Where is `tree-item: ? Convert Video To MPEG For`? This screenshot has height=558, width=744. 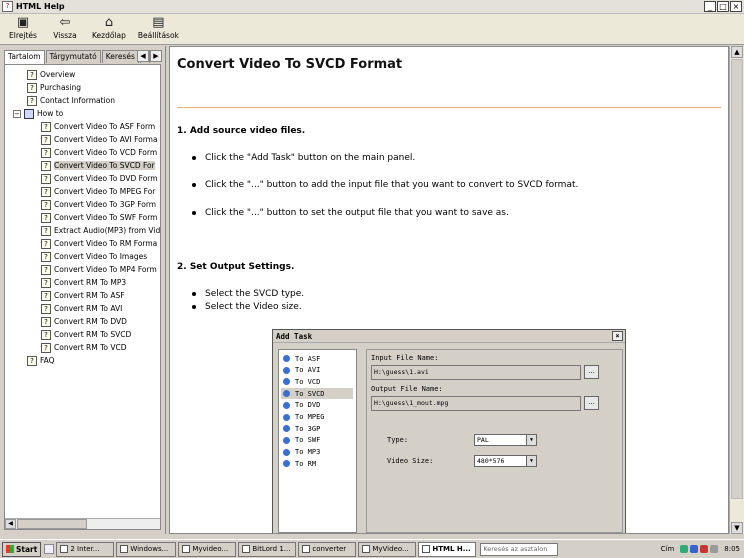
tree-item: ? Convert Video To MPEG For is located at coordinates (98, 191).